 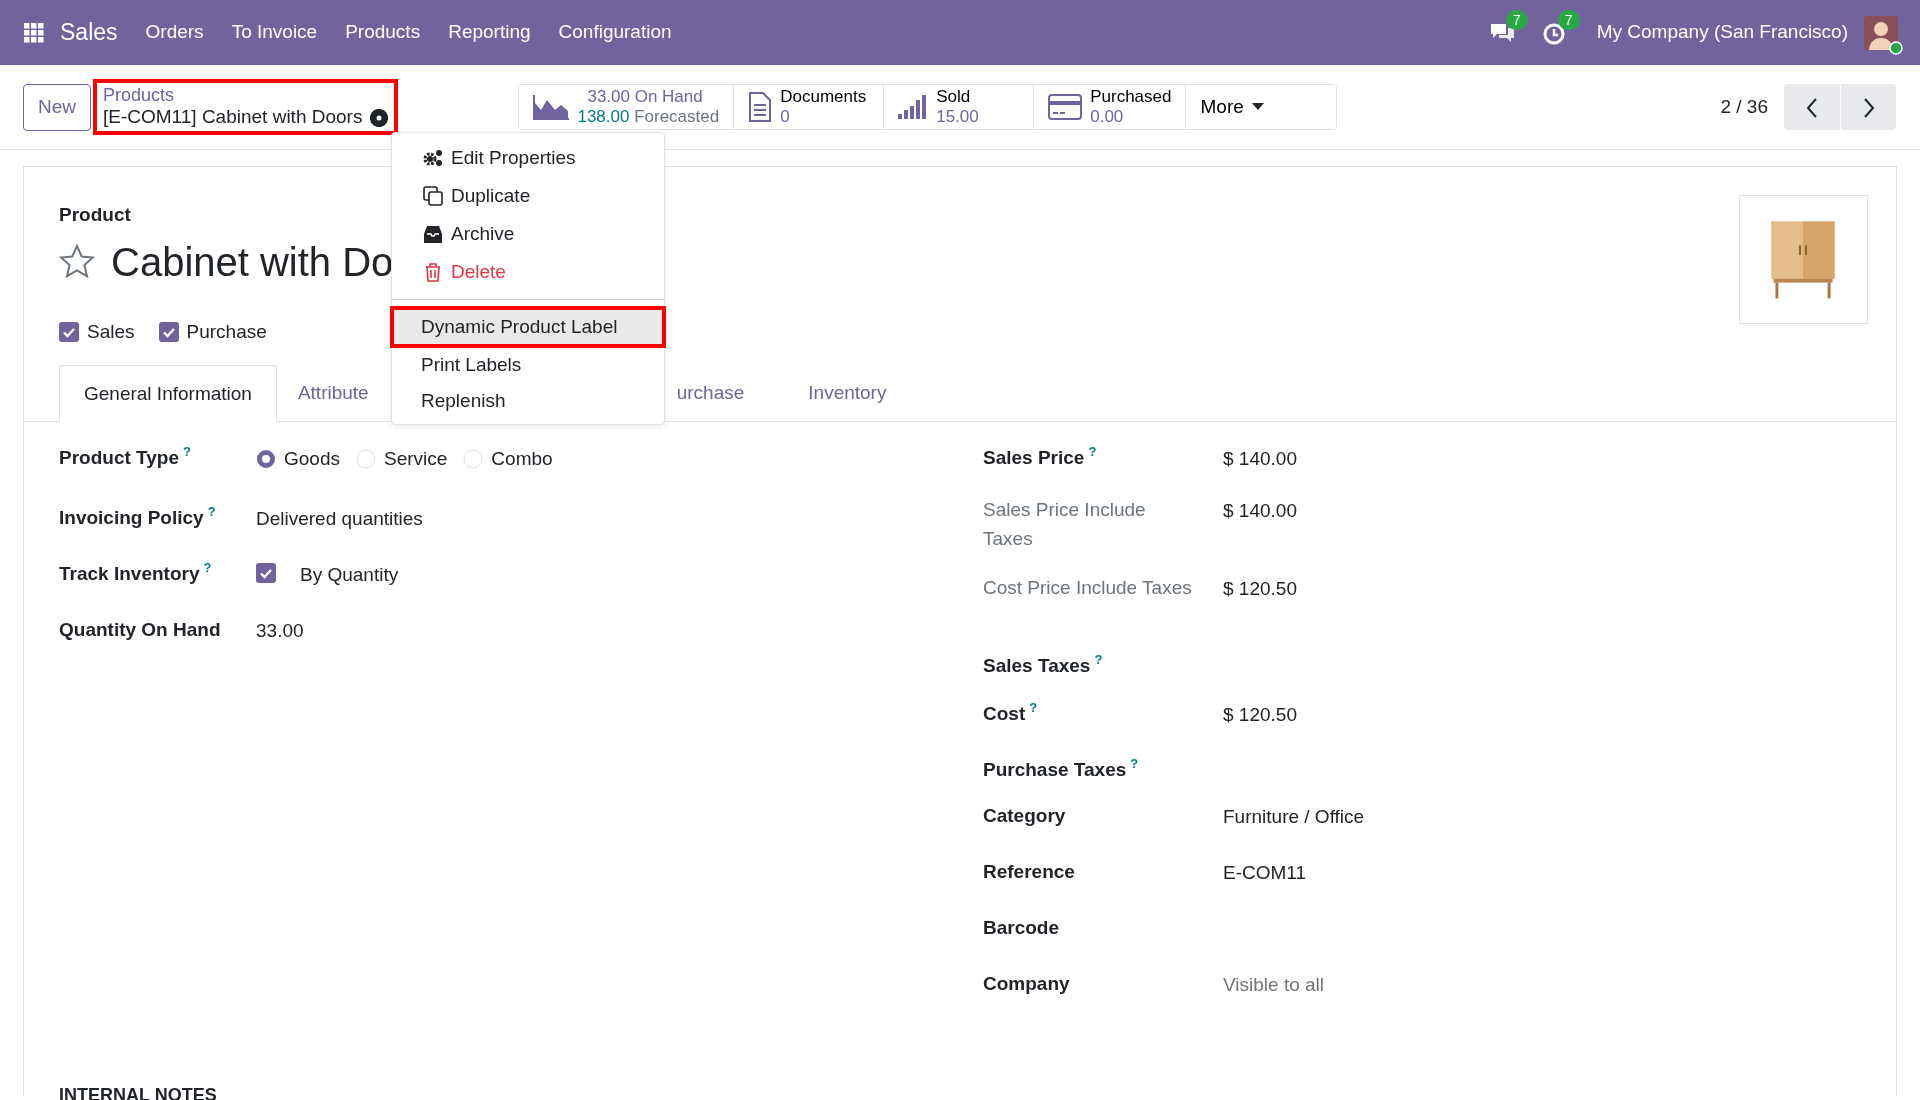 What do you see at coordinates (627, 107) in the screenshot?
I see `stat-button: 33.00 On Hand 138.00 Forecasted` at bounding box center [627, 107].